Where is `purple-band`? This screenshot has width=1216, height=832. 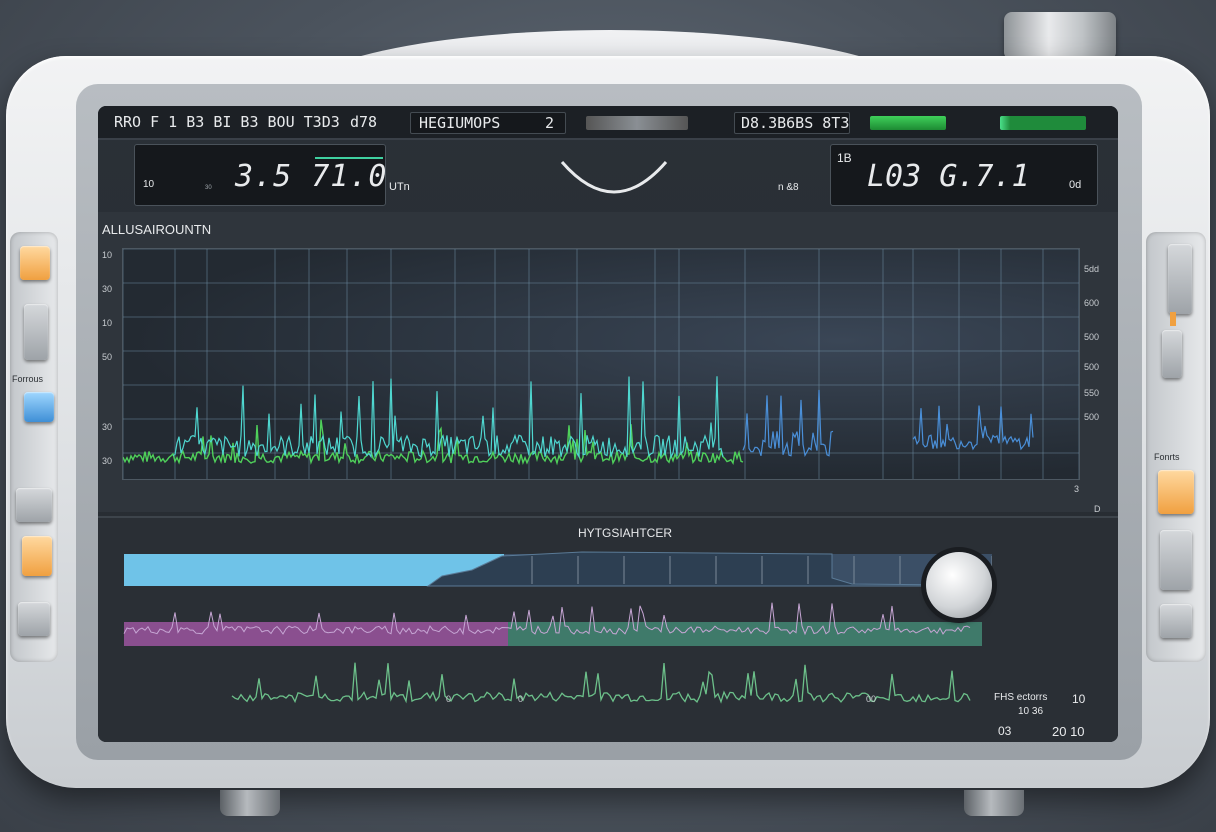
purple-band is located at coordinates (316, 634).